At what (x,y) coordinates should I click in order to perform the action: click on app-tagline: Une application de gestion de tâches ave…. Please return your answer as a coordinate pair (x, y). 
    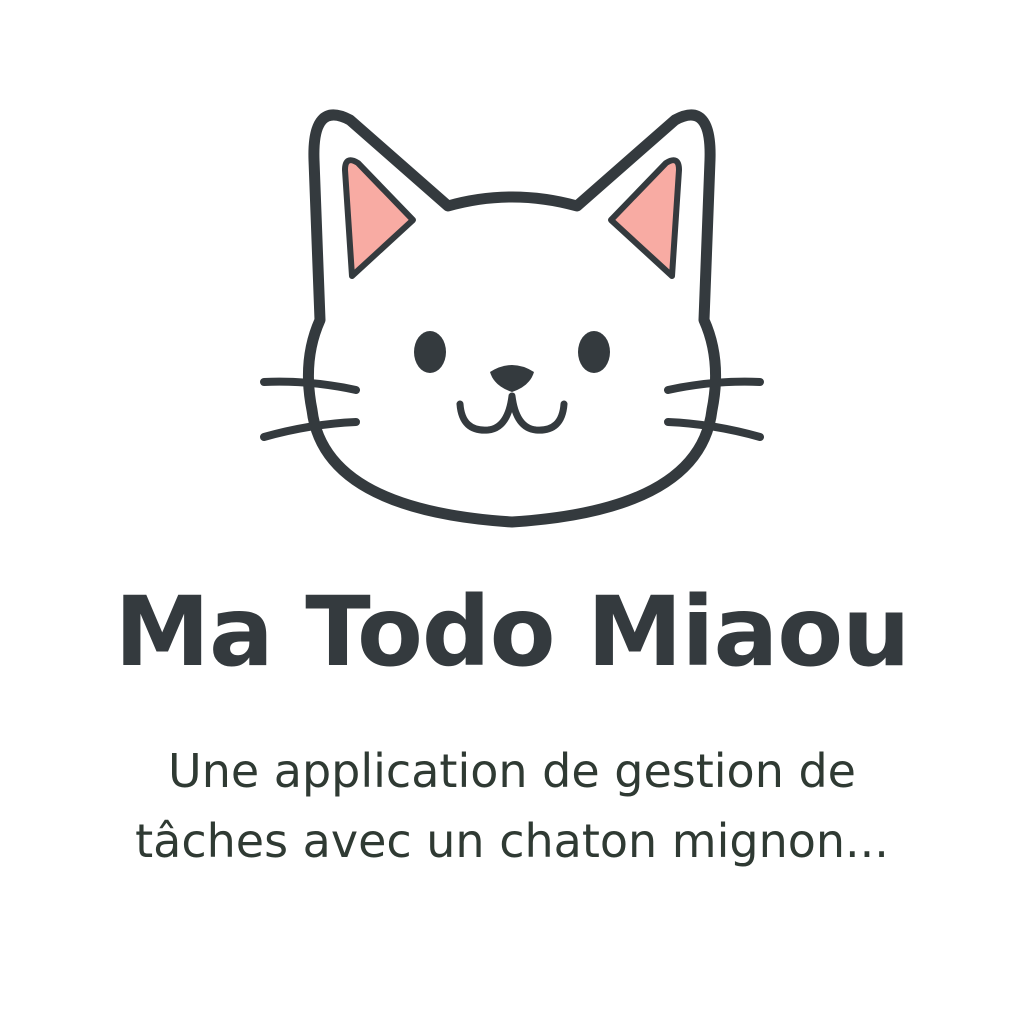
    Looking at the image, I should click on (512, 806).